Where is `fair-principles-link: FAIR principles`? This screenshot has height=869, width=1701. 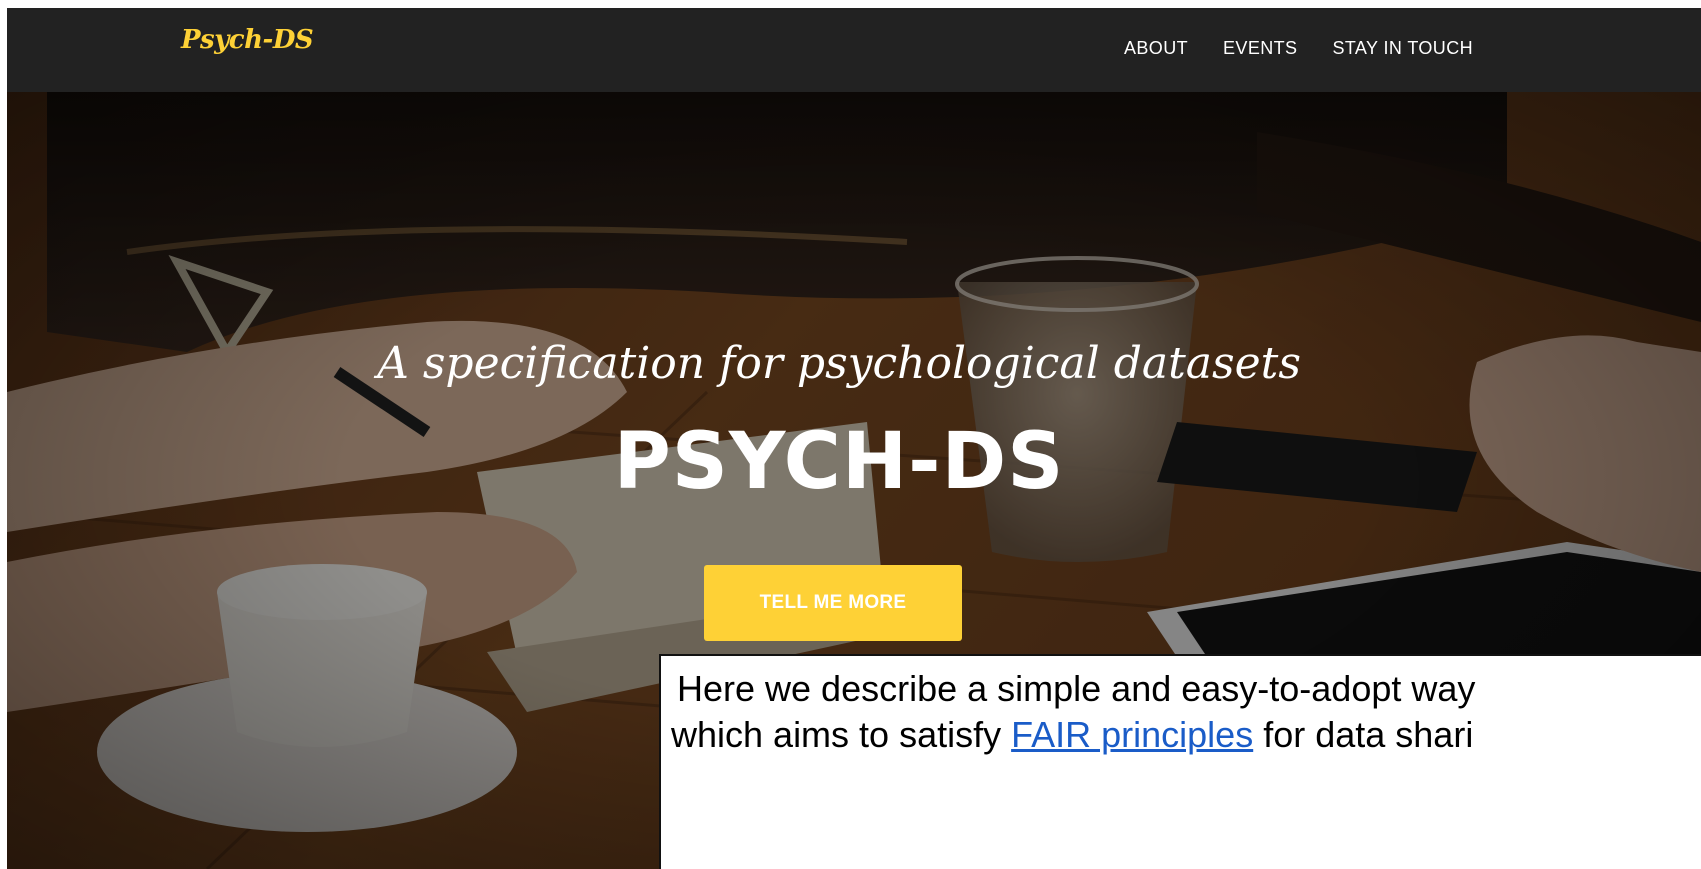
fair-principles-link: FAIR principles is located at coordinates (1132, 734).